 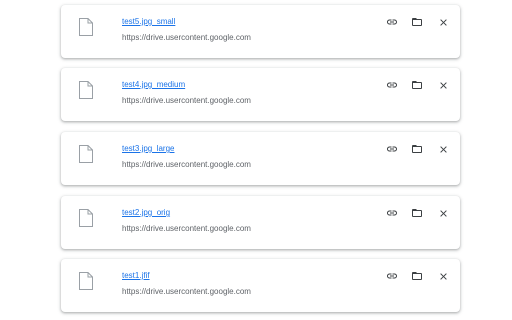 I want to click on file-name-link: test2.jpg_orig, so click(x=146, y=213).